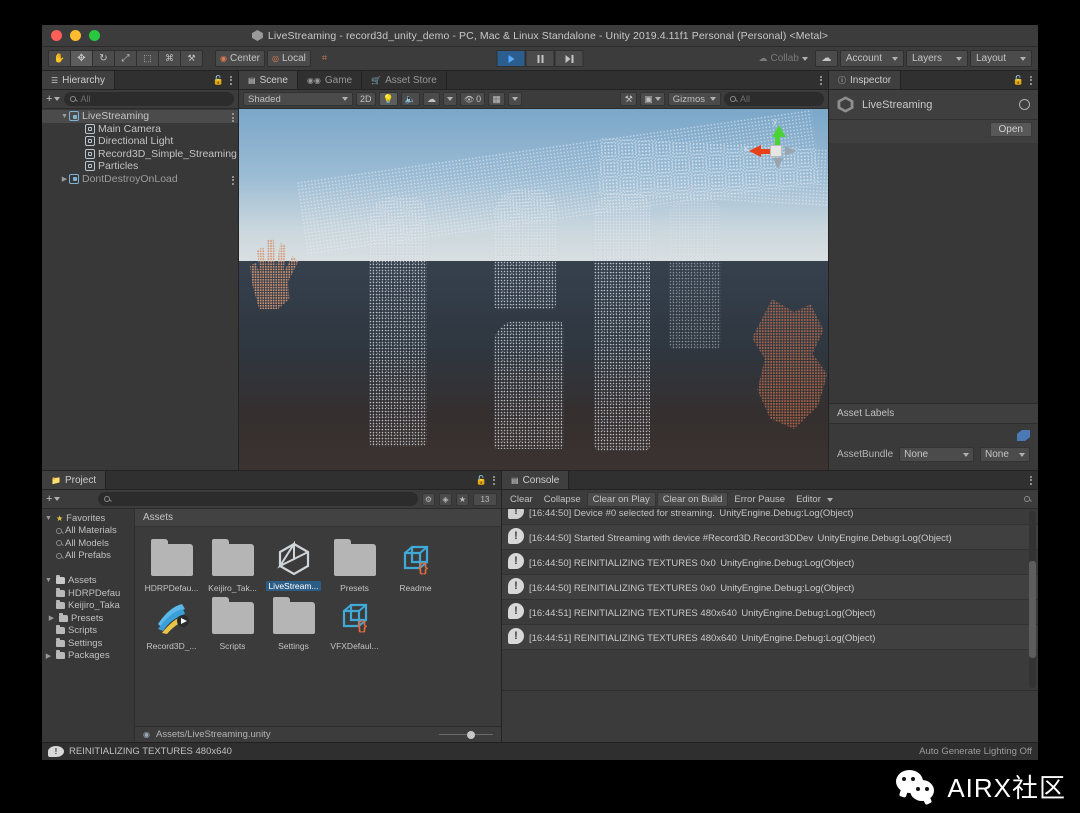 This screenshot has width=1080, height=813. What do you see at coordinates (1024, 104) in the screenshot?
I see `gear-icon` at bounding box center [1024, 104].